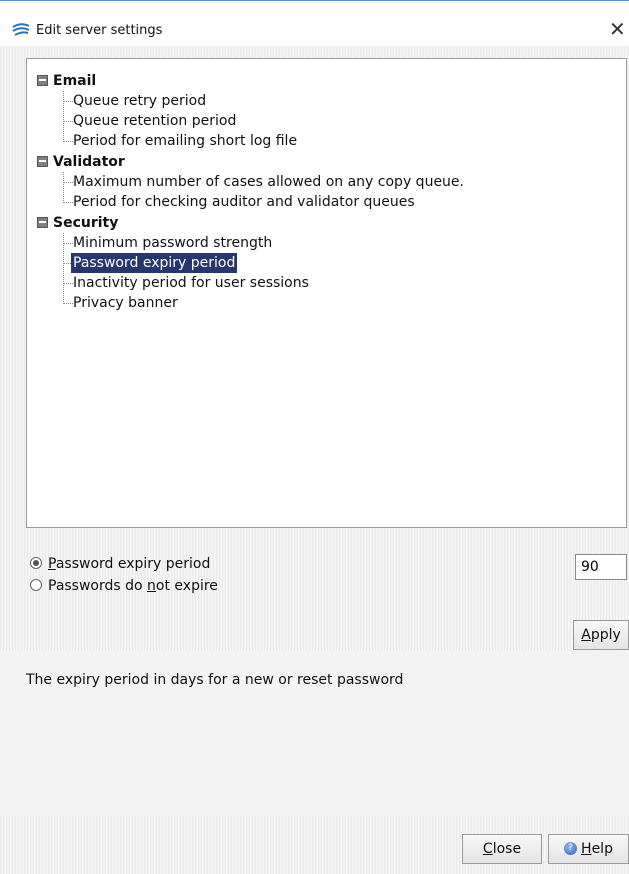  Describe the element at coordinates (52, 564) in the screenshot. I see `mnemonic: P` at that location.